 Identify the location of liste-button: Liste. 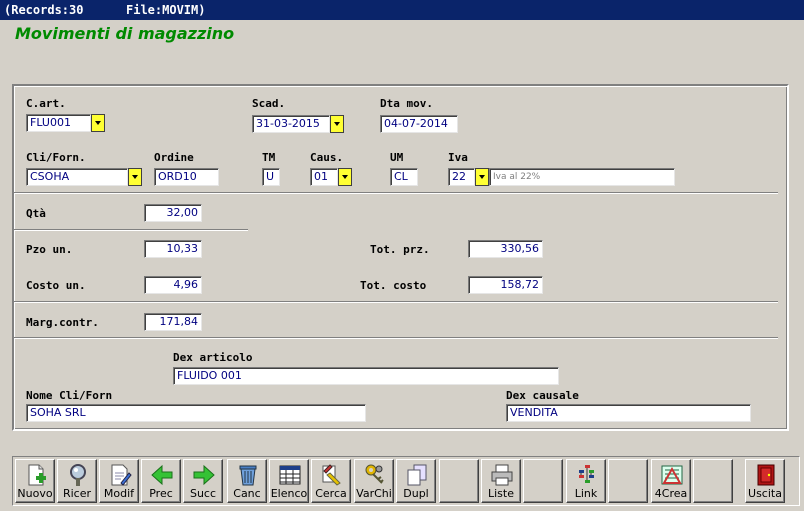
(501, 481).